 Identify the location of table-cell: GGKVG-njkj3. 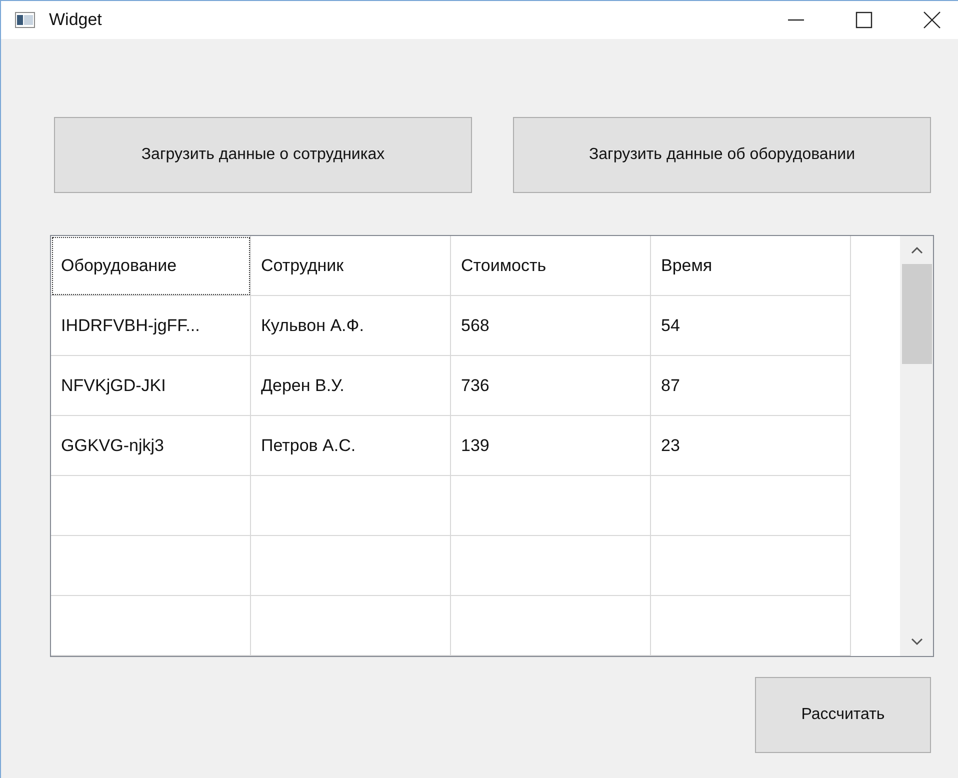
(151, 446).